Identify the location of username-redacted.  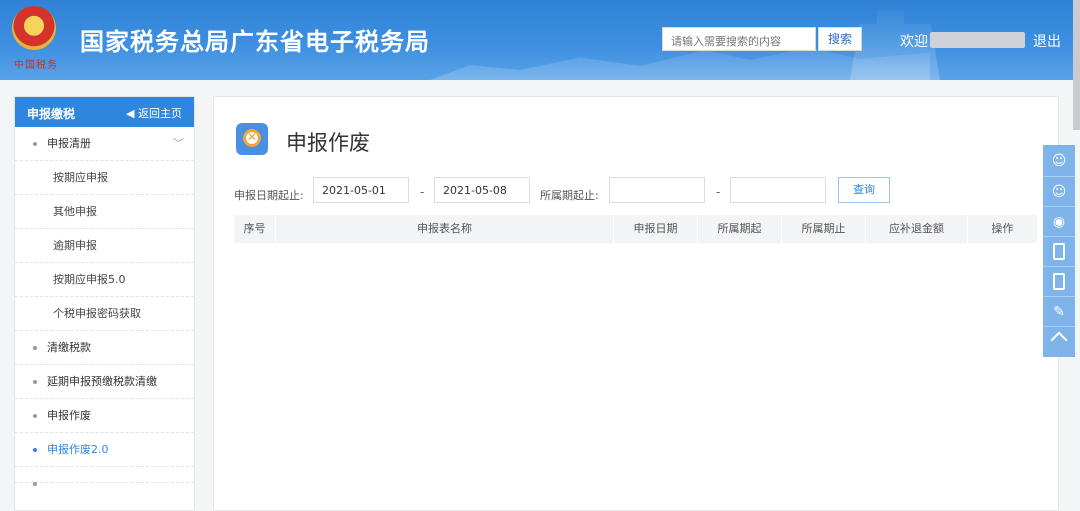
(977, 40).